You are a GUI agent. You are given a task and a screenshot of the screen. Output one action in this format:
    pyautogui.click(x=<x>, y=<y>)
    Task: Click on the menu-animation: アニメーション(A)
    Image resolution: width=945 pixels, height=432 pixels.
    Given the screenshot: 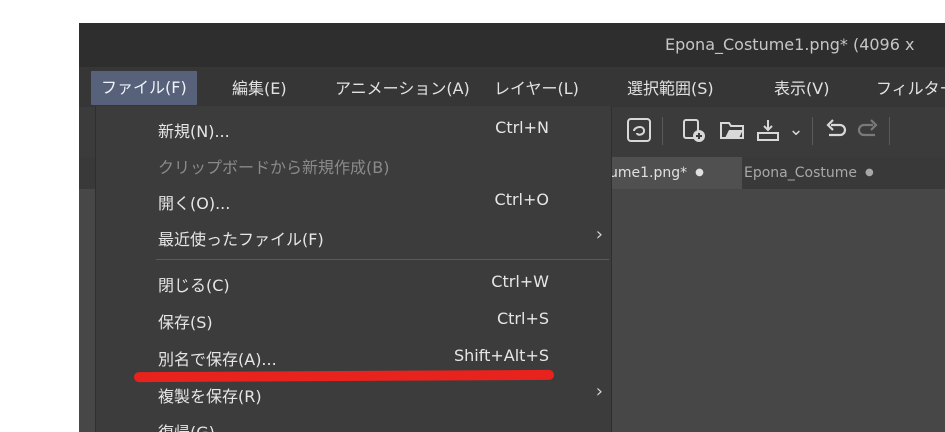 What is the action you would take?
    pyautogui.click(x=402, y=89)
    